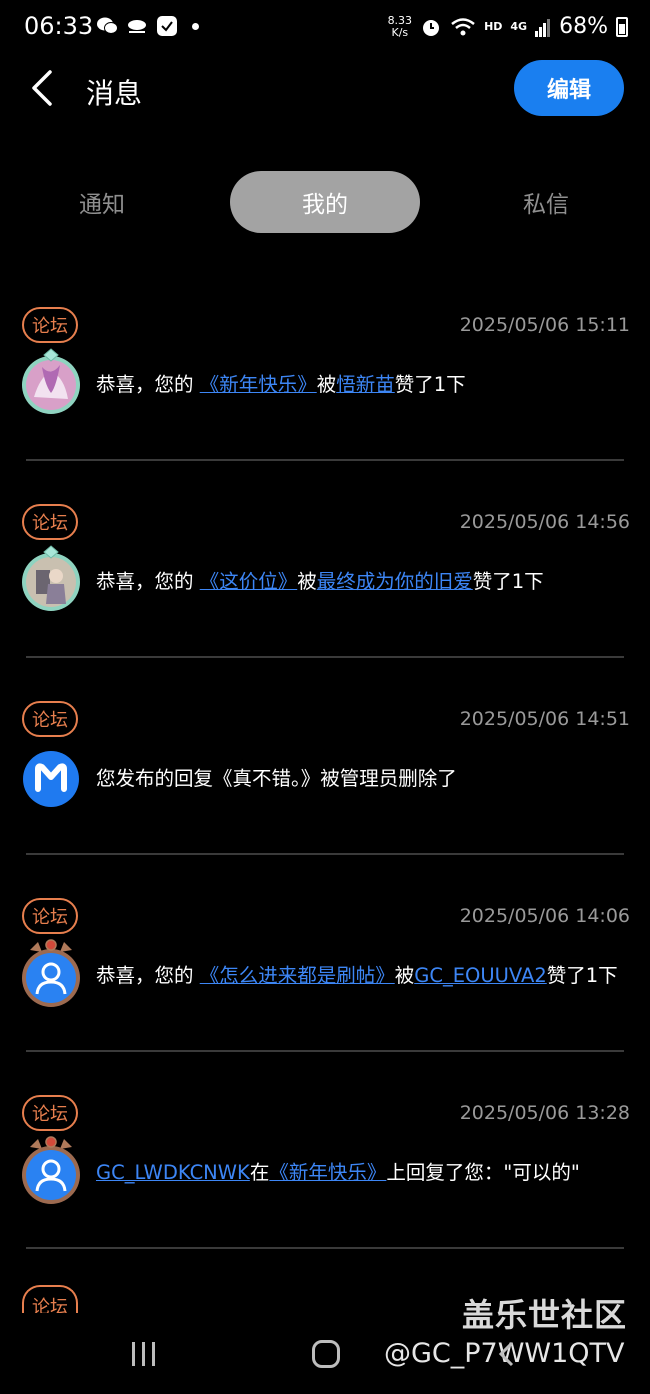 This screenshot has height=1394, width=650. What do you see at coordinates (276, 778) in the screenshot?
I see `message-text: 您发布的回复《真不错。》被管理员删除了` at bounding box center [276, 778].